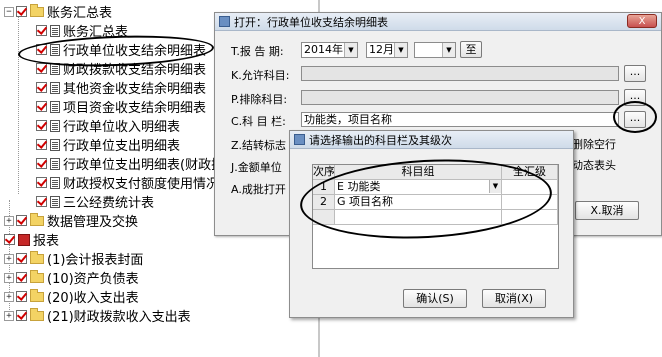 Image resolution: width=662 pixels, height=357 pixels. Describe the element at coordinates (435, 50) in the screenshot. I see `end-period-select: ▼` at that location.